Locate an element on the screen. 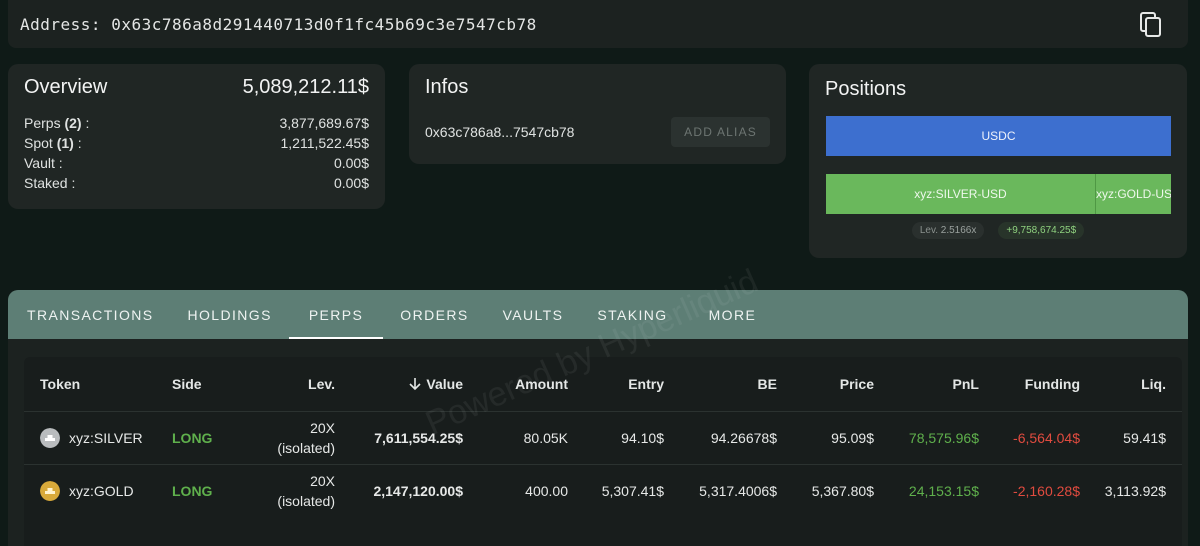 Image resolution: width=1200 pixels, height=546 pixels. overview-row-staked: Staked : 0.00$ is located at coordinates (196, 183).